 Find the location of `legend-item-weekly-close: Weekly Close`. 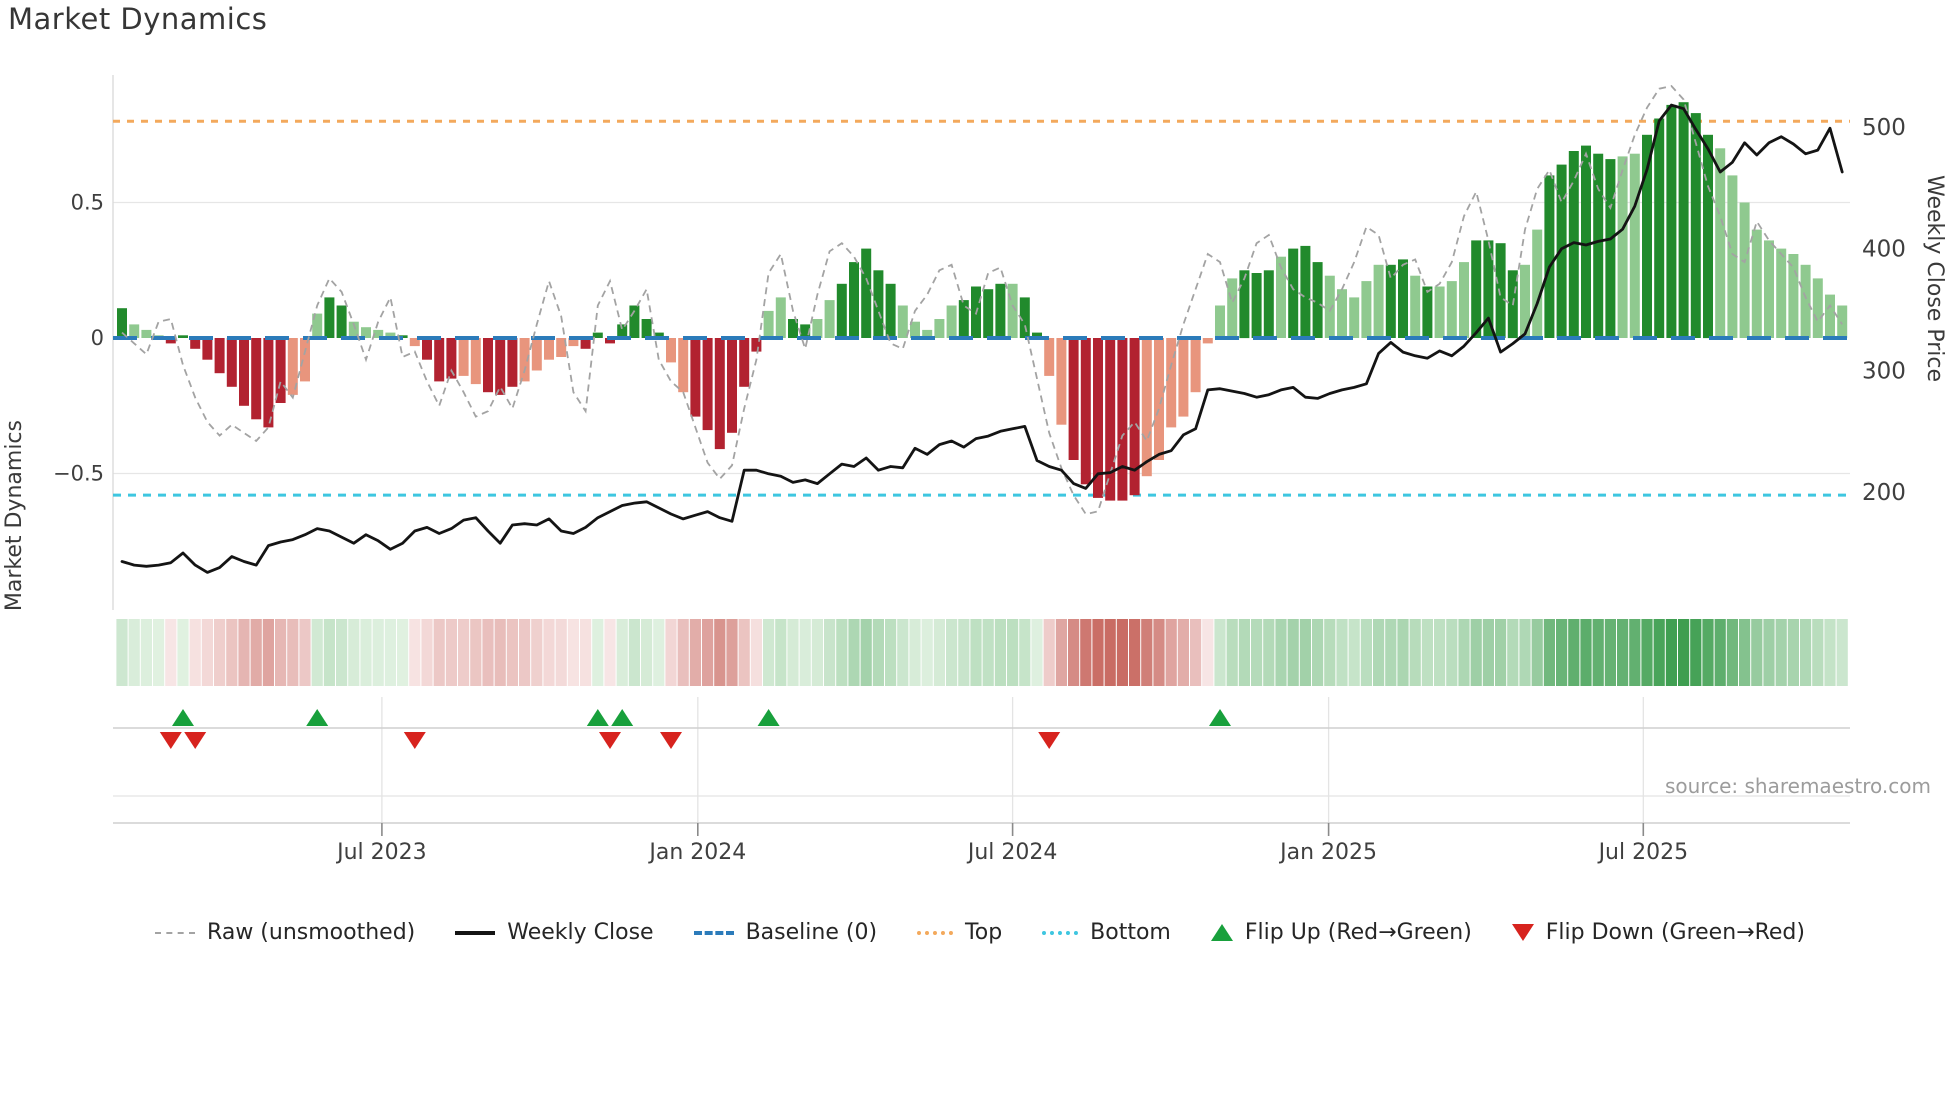

legend-item-weekly-close: Weekly Close is located at coordinates (554, 932).